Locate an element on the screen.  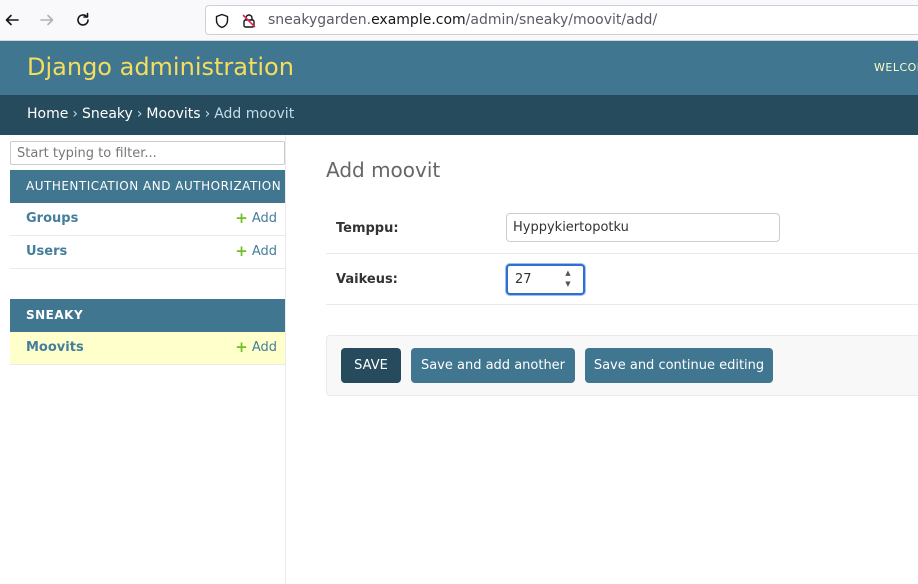
vaikeus-label: Vaikeus: is located at coordinates (367, 279).